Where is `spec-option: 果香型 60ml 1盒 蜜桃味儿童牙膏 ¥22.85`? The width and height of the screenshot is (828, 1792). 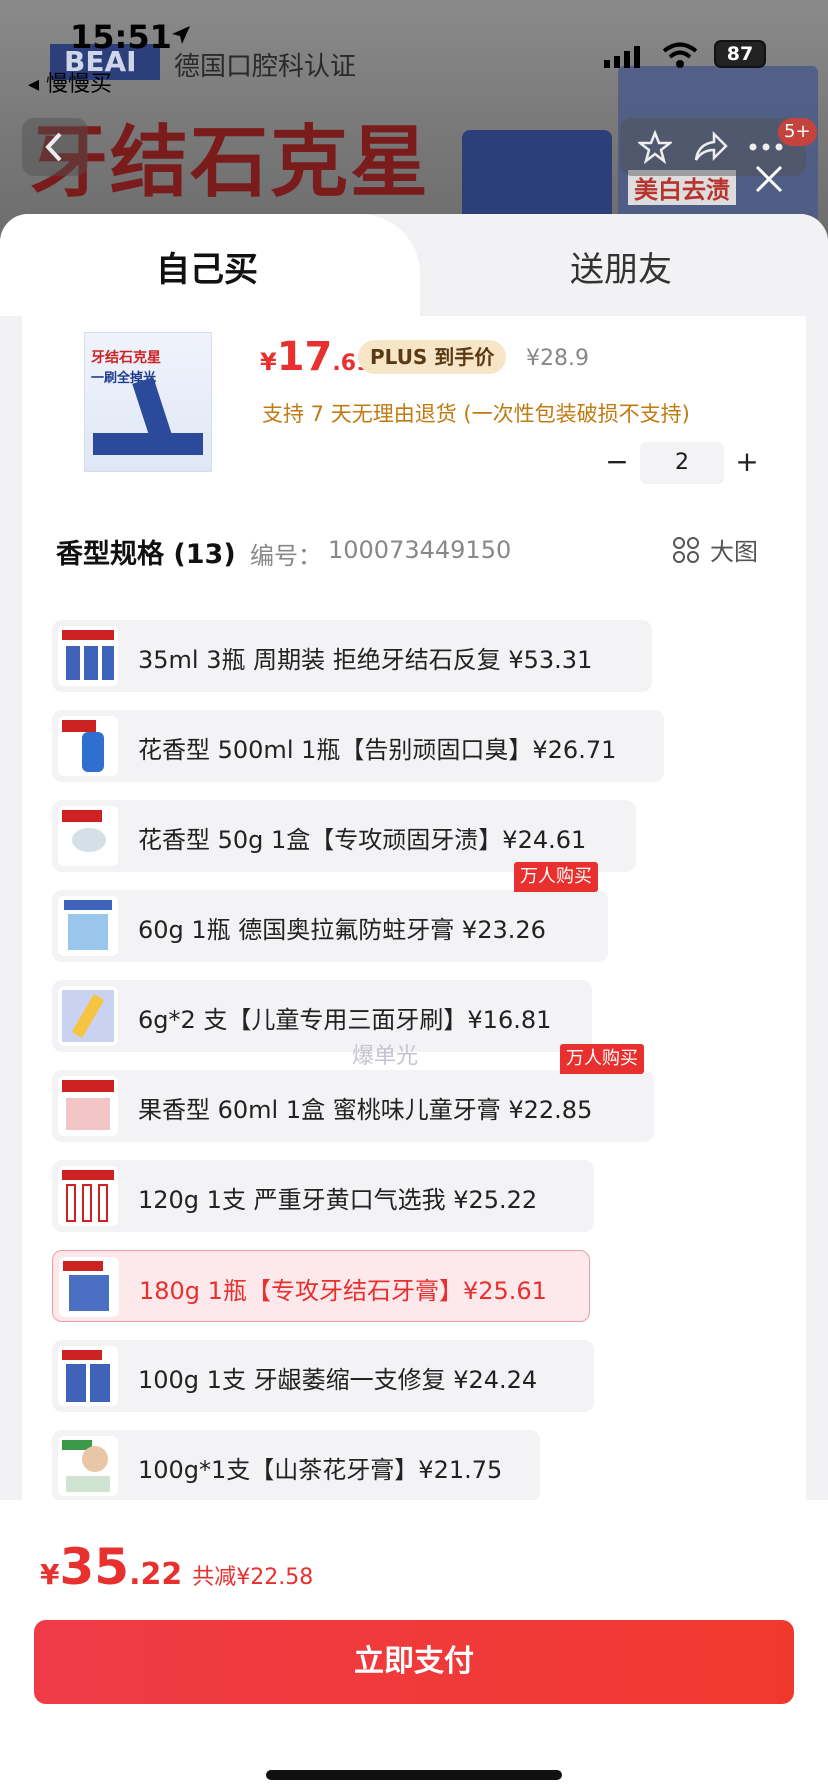 spec-option: 果香型 60ml 1盒 蜜桃味儿童牙膏 ¥22.85 is located at coordinates (353, 1106).